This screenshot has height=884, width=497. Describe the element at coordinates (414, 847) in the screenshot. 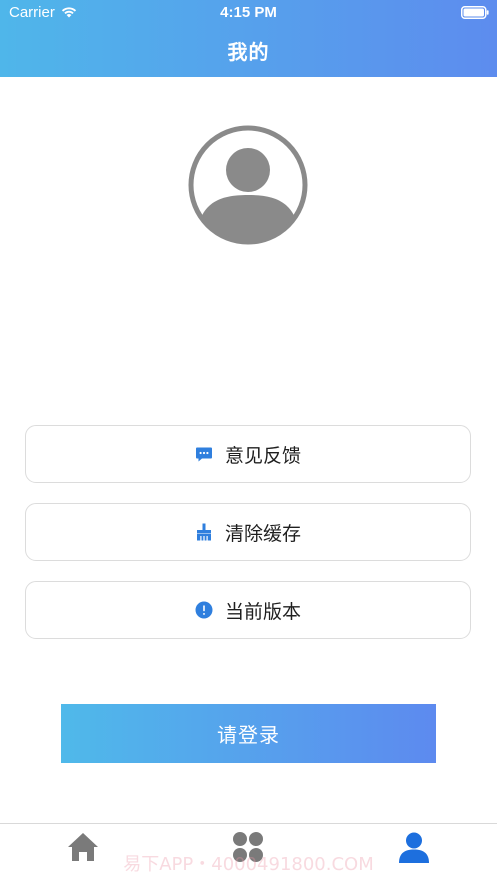

I see `profile-icon` at that location.